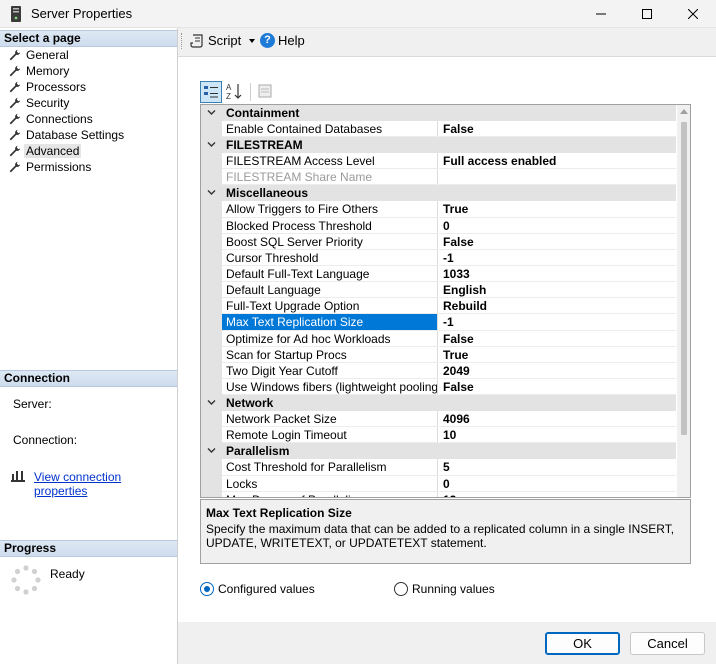  I want to click on property-row: Full-Text Upgrade Option Rebuild, so click(438, 306).